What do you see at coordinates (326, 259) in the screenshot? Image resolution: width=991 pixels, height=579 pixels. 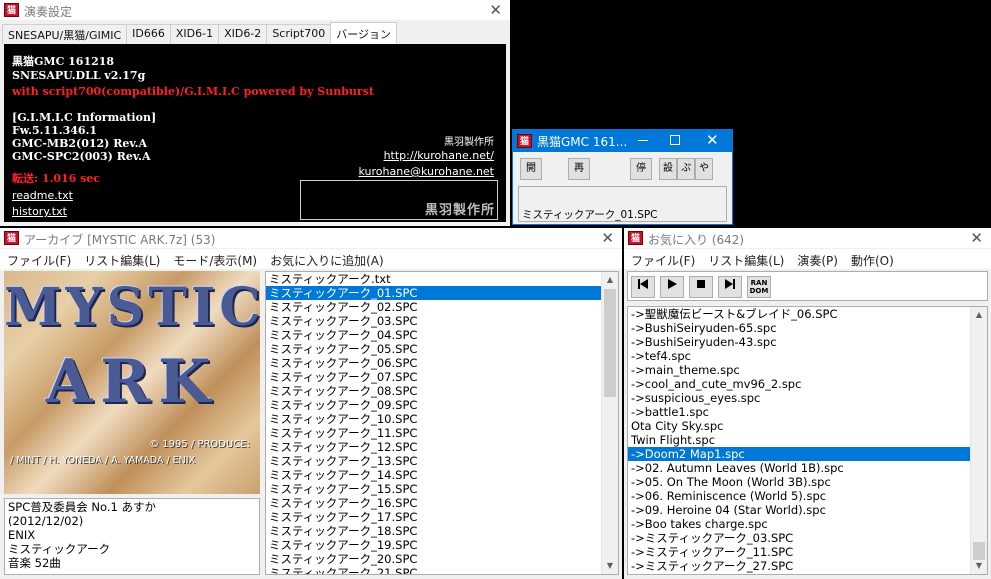 I see `menu-add-favorite: お気に入りに追加(A)` at bounding box center [326, 259].